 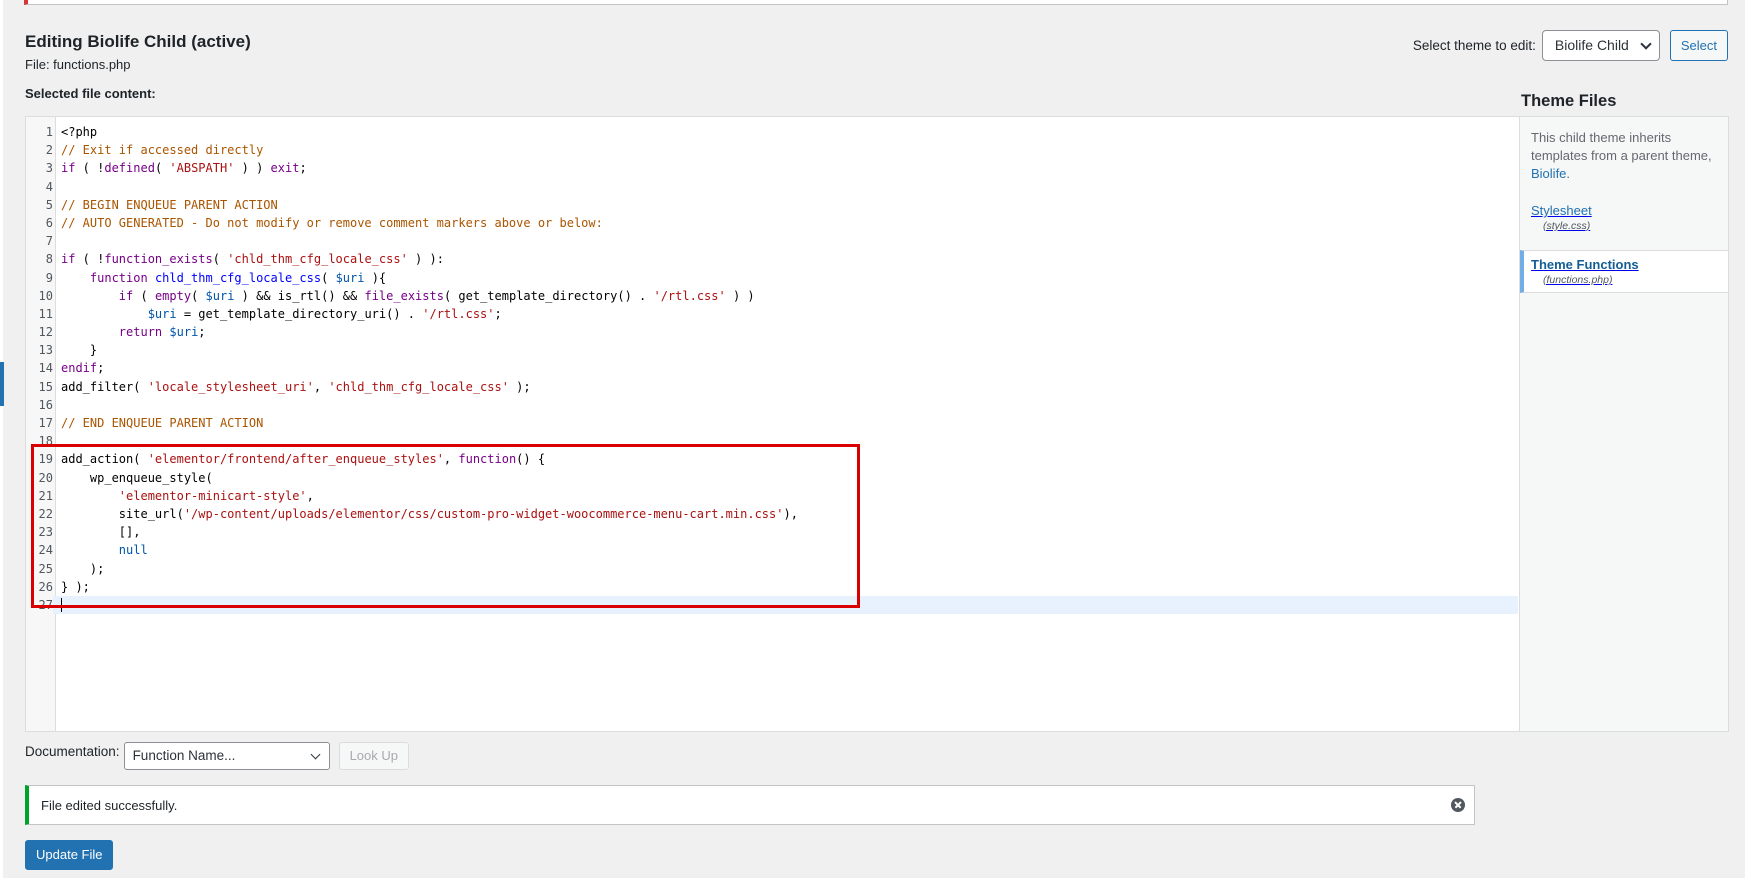 What do you see at coordinates (1474, 45) in the screenshot?
I see `theme-select-label: Select theme to edit:` at bounding box center [1474, 45].